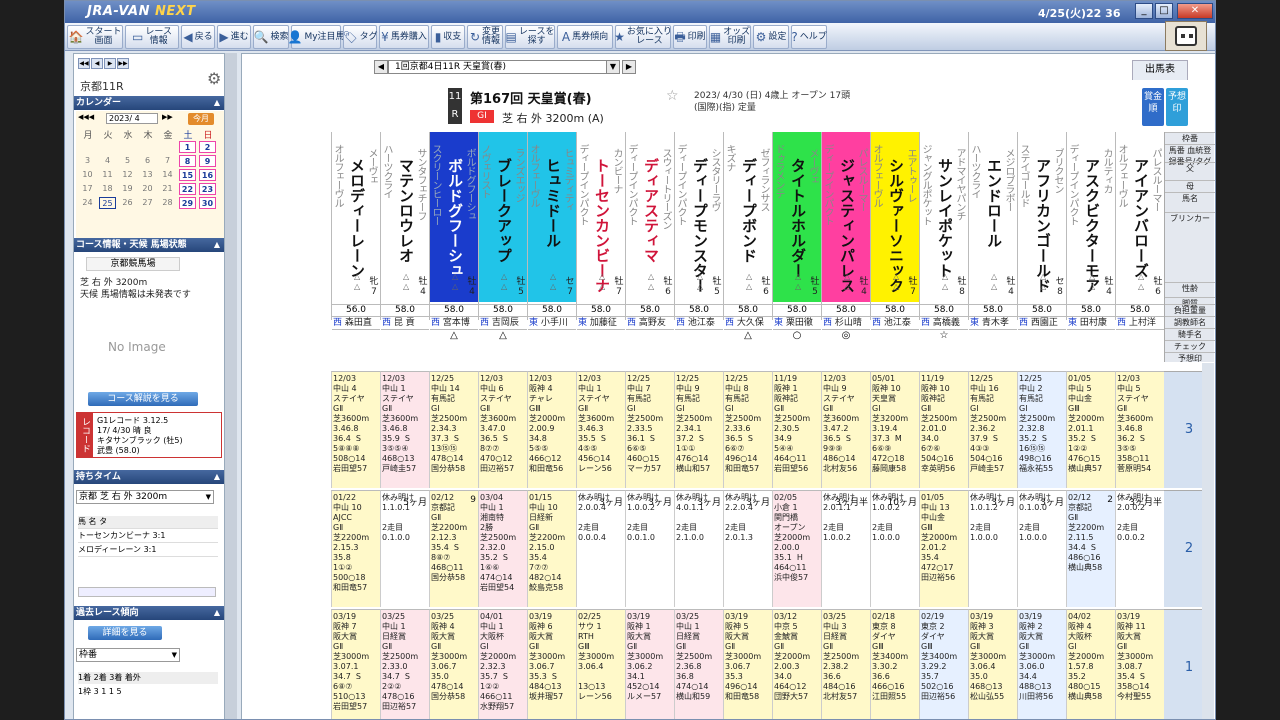  What do you see at coordinates (504, 210) in the screenshot?
I see `horse-name: ブレークアップ` at bounding box center [504, 210].